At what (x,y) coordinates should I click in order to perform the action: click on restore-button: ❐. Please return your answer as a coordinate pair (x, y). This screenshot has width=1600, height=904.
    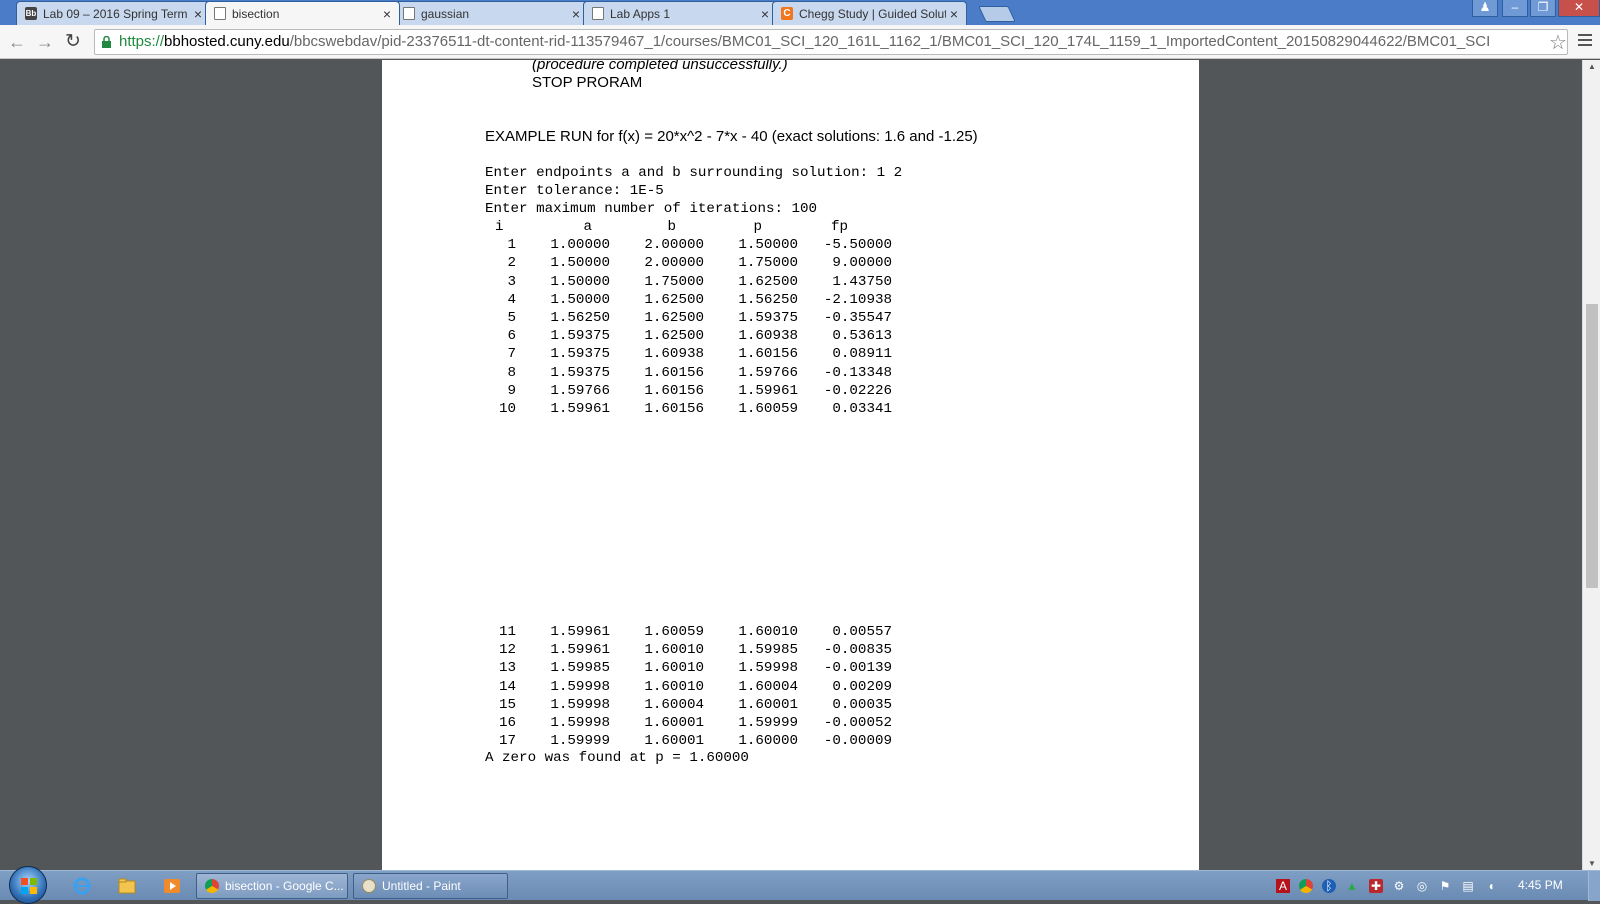
    Looking at the image, I should click on (1543, 8).